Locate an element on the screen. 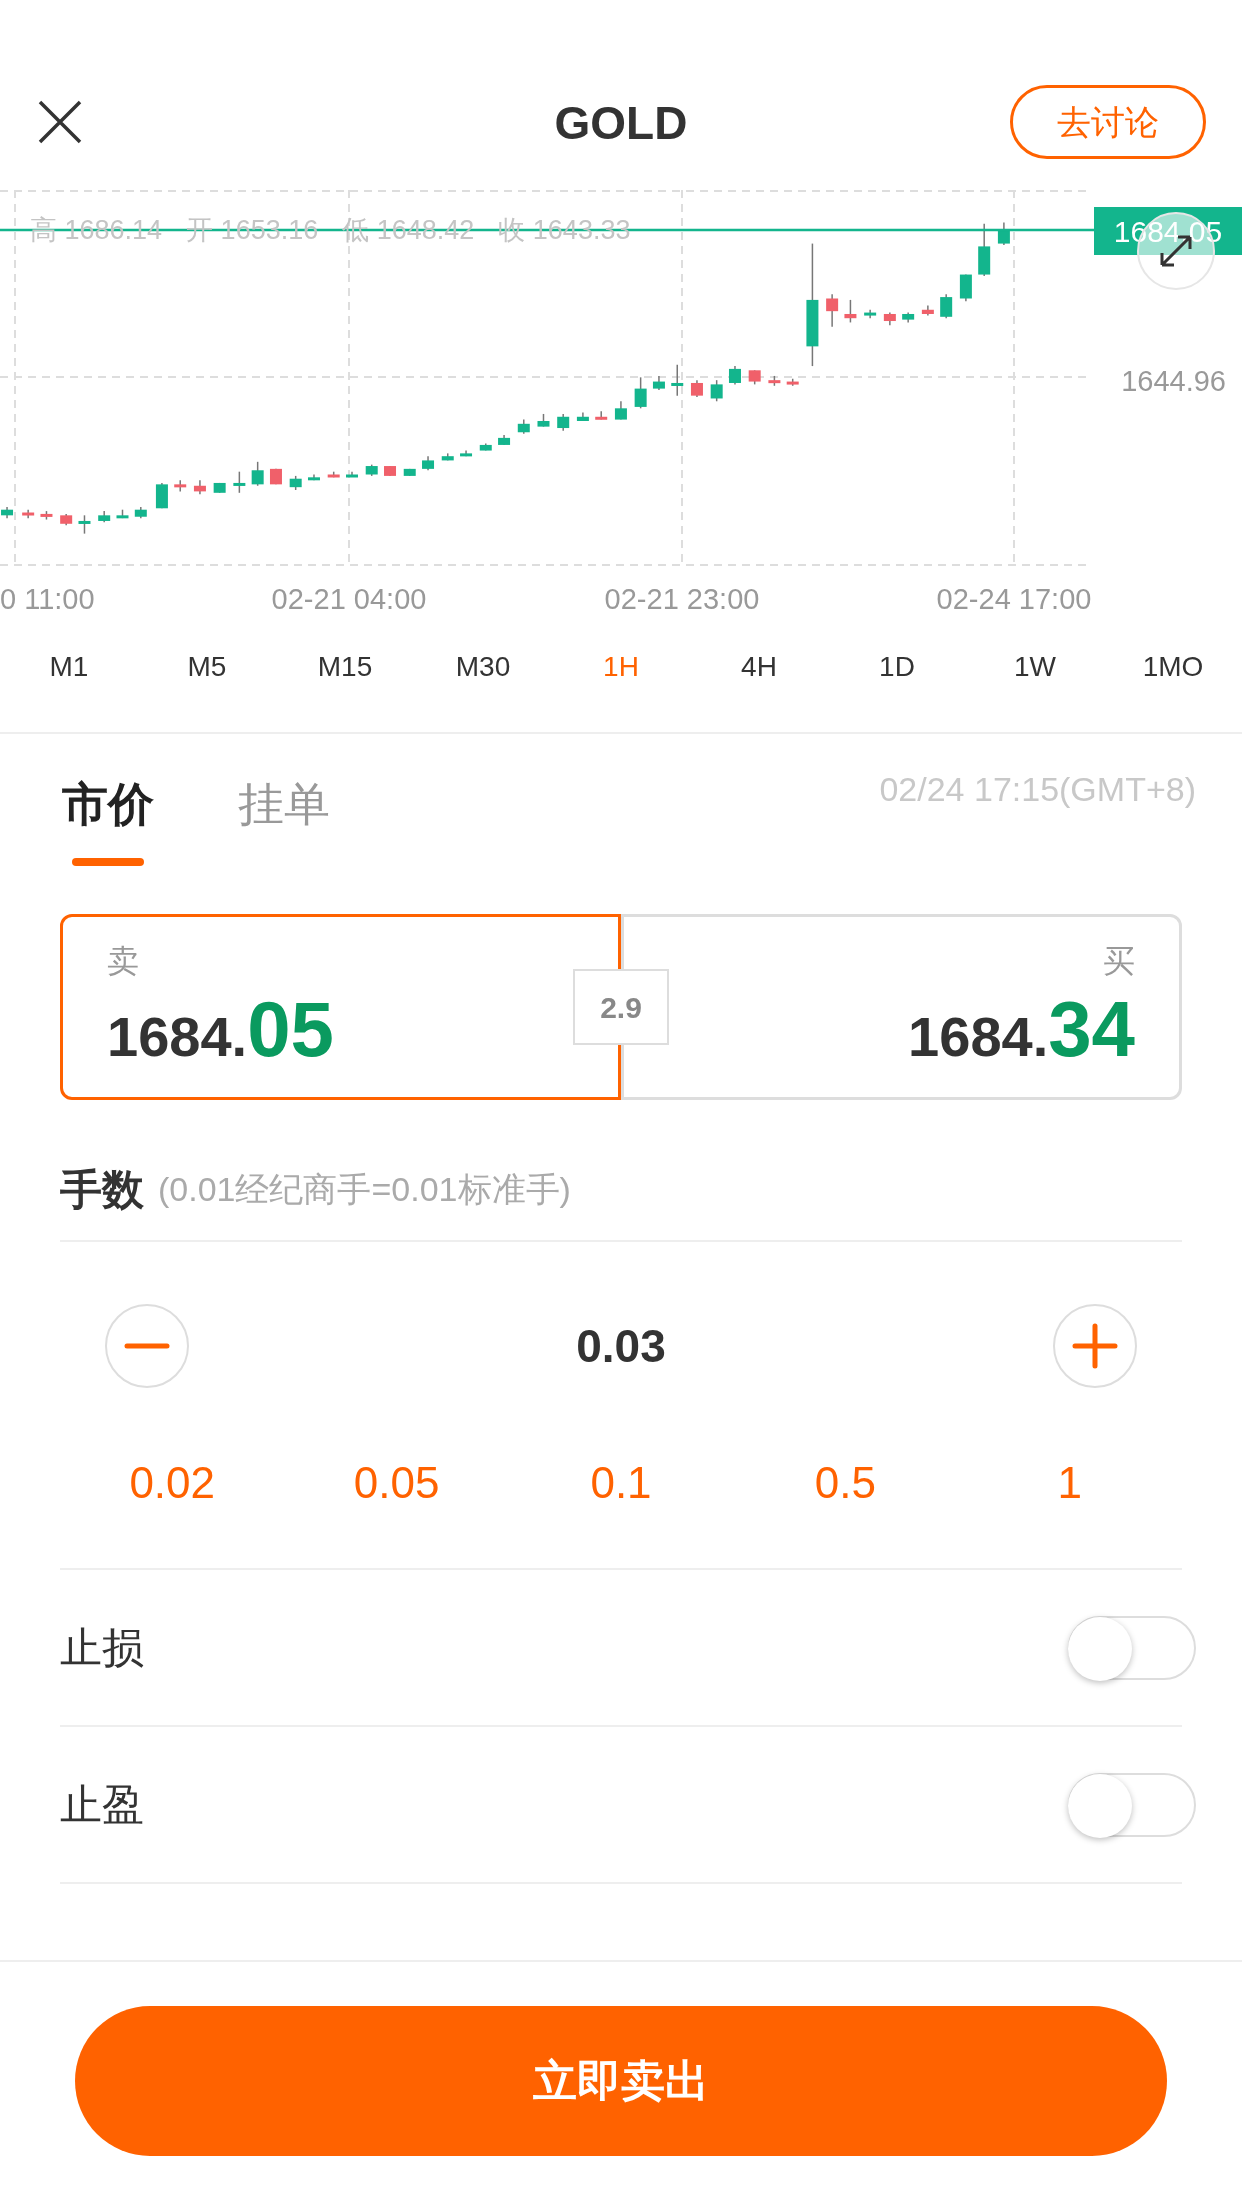 This screenshot has height=2208, width=1242. x-axis-label: 02-24 17:00 is located at coordinates (1014, 599).